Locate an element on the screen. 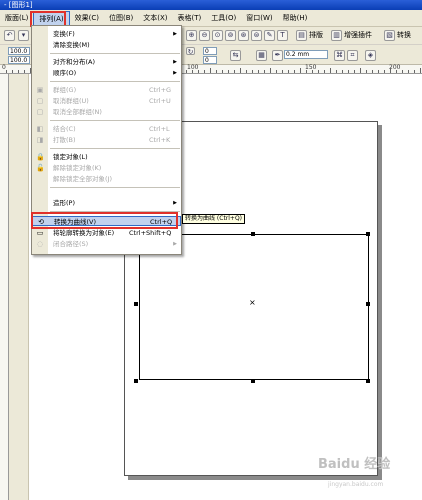 This screenshot has width=422, height=500. menu-table: 表格(T) is located at coordinates (190, 18).